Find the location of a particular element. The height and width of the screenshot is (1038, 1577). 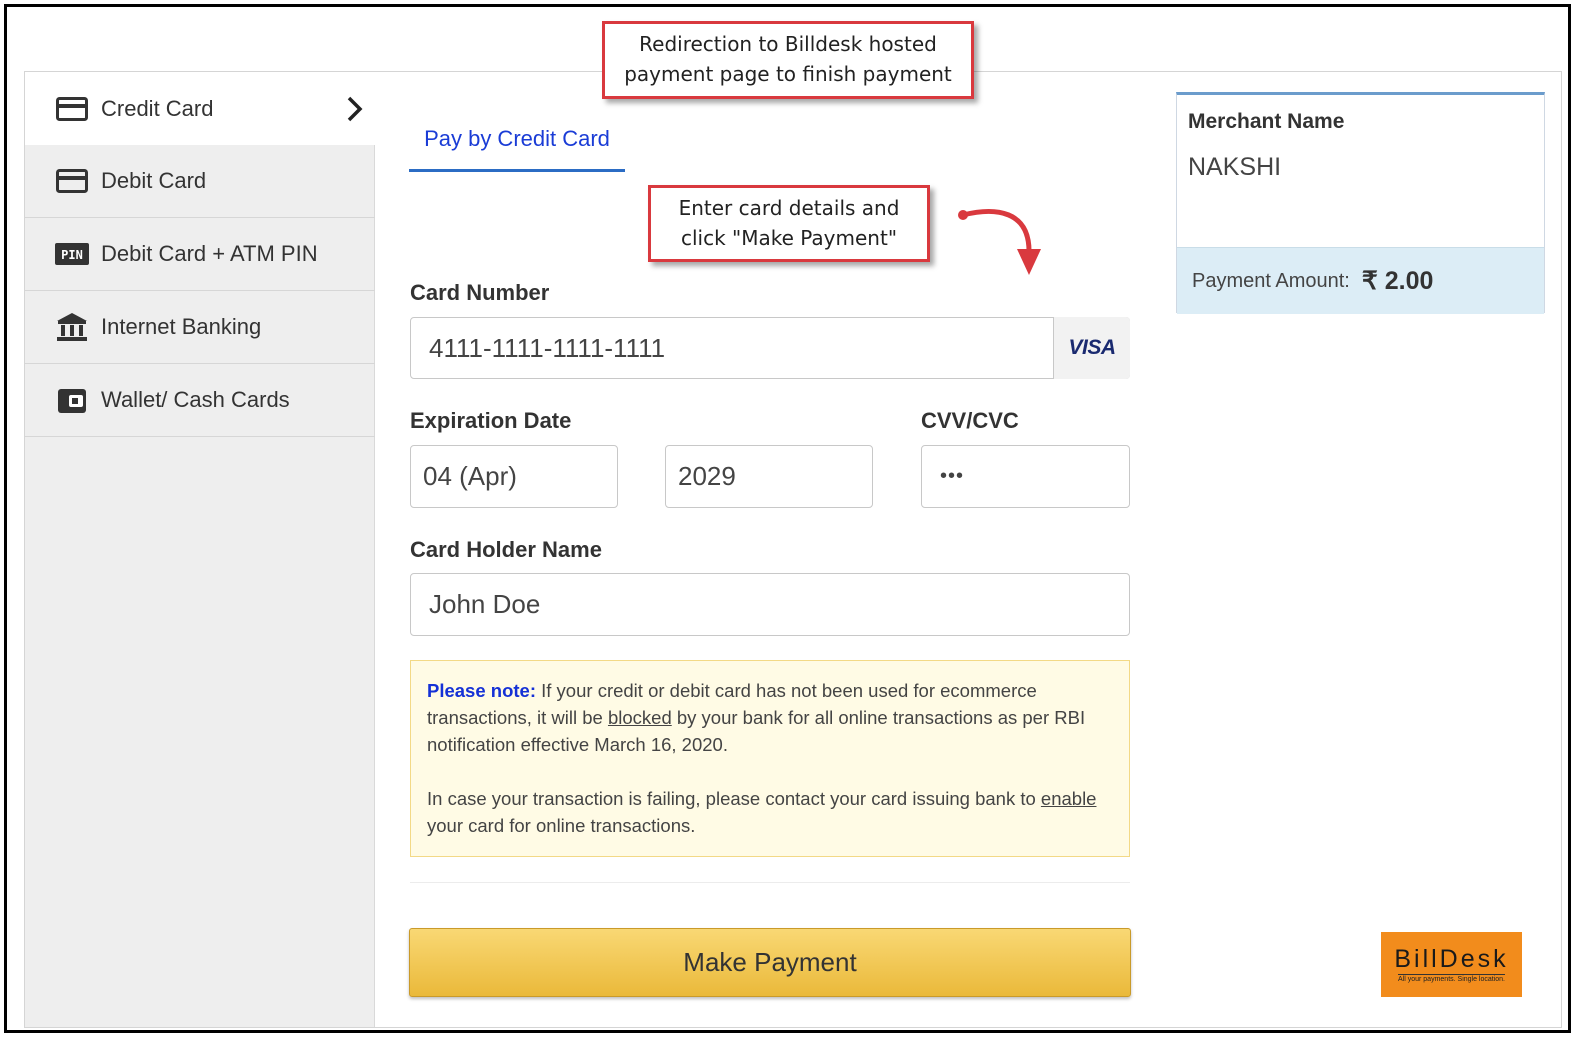

make-payment-button: Make Payment is located at coordinates (770, 962).